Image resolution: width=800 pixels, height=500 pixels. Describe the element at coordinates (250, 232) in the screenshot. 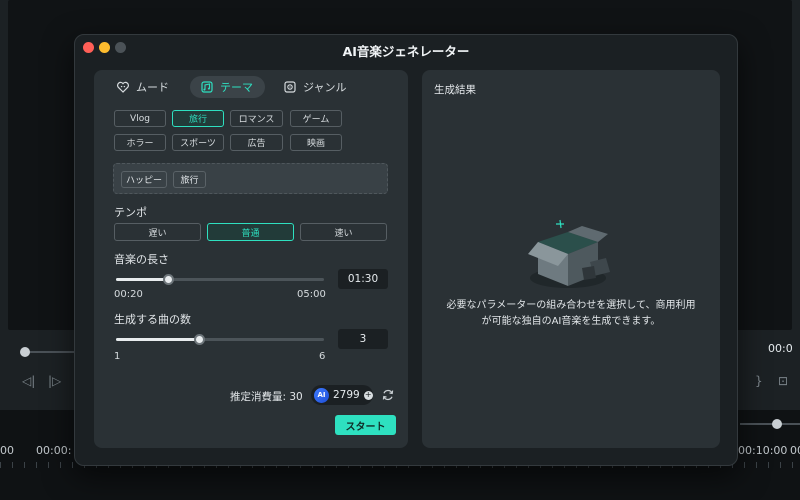

I see `tempo-normal-button: 普通` at that location.